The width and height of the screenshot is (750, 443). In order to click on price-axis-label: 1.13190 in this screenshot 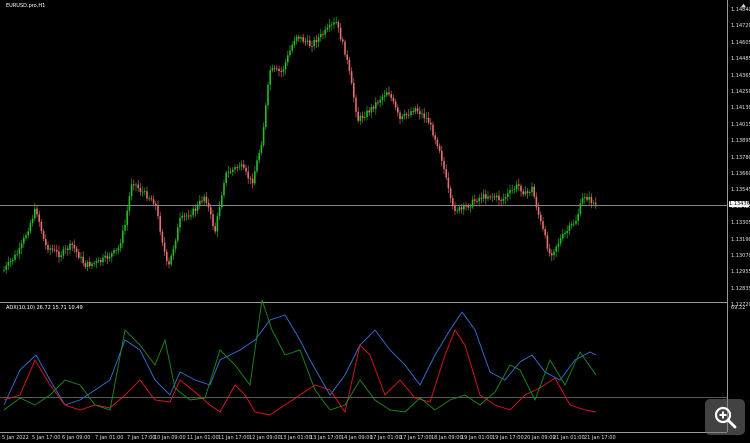, I will do `click(740, 239)`.